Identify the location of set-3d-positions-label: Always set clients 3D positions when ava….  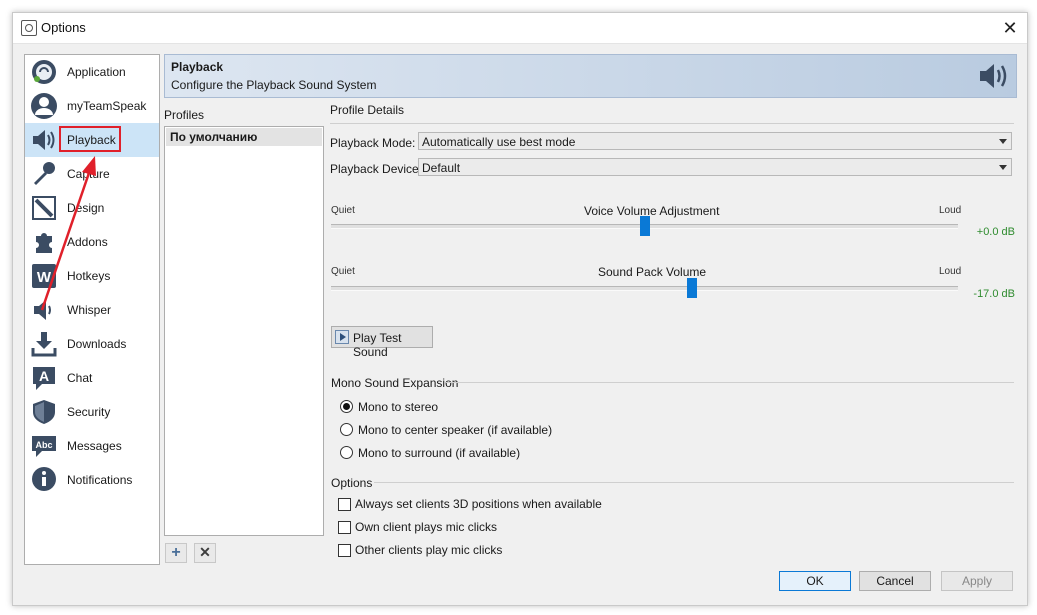
(478, 504).